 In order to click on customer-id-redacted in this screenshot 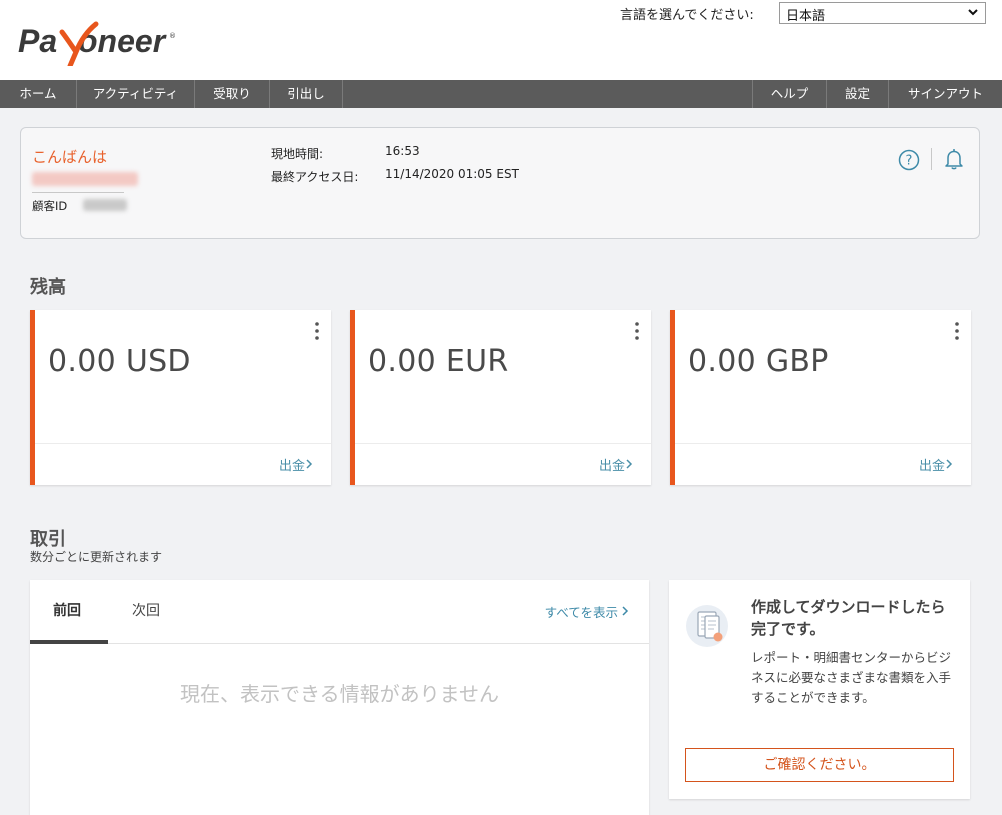, I will do `click(105, 205)`.